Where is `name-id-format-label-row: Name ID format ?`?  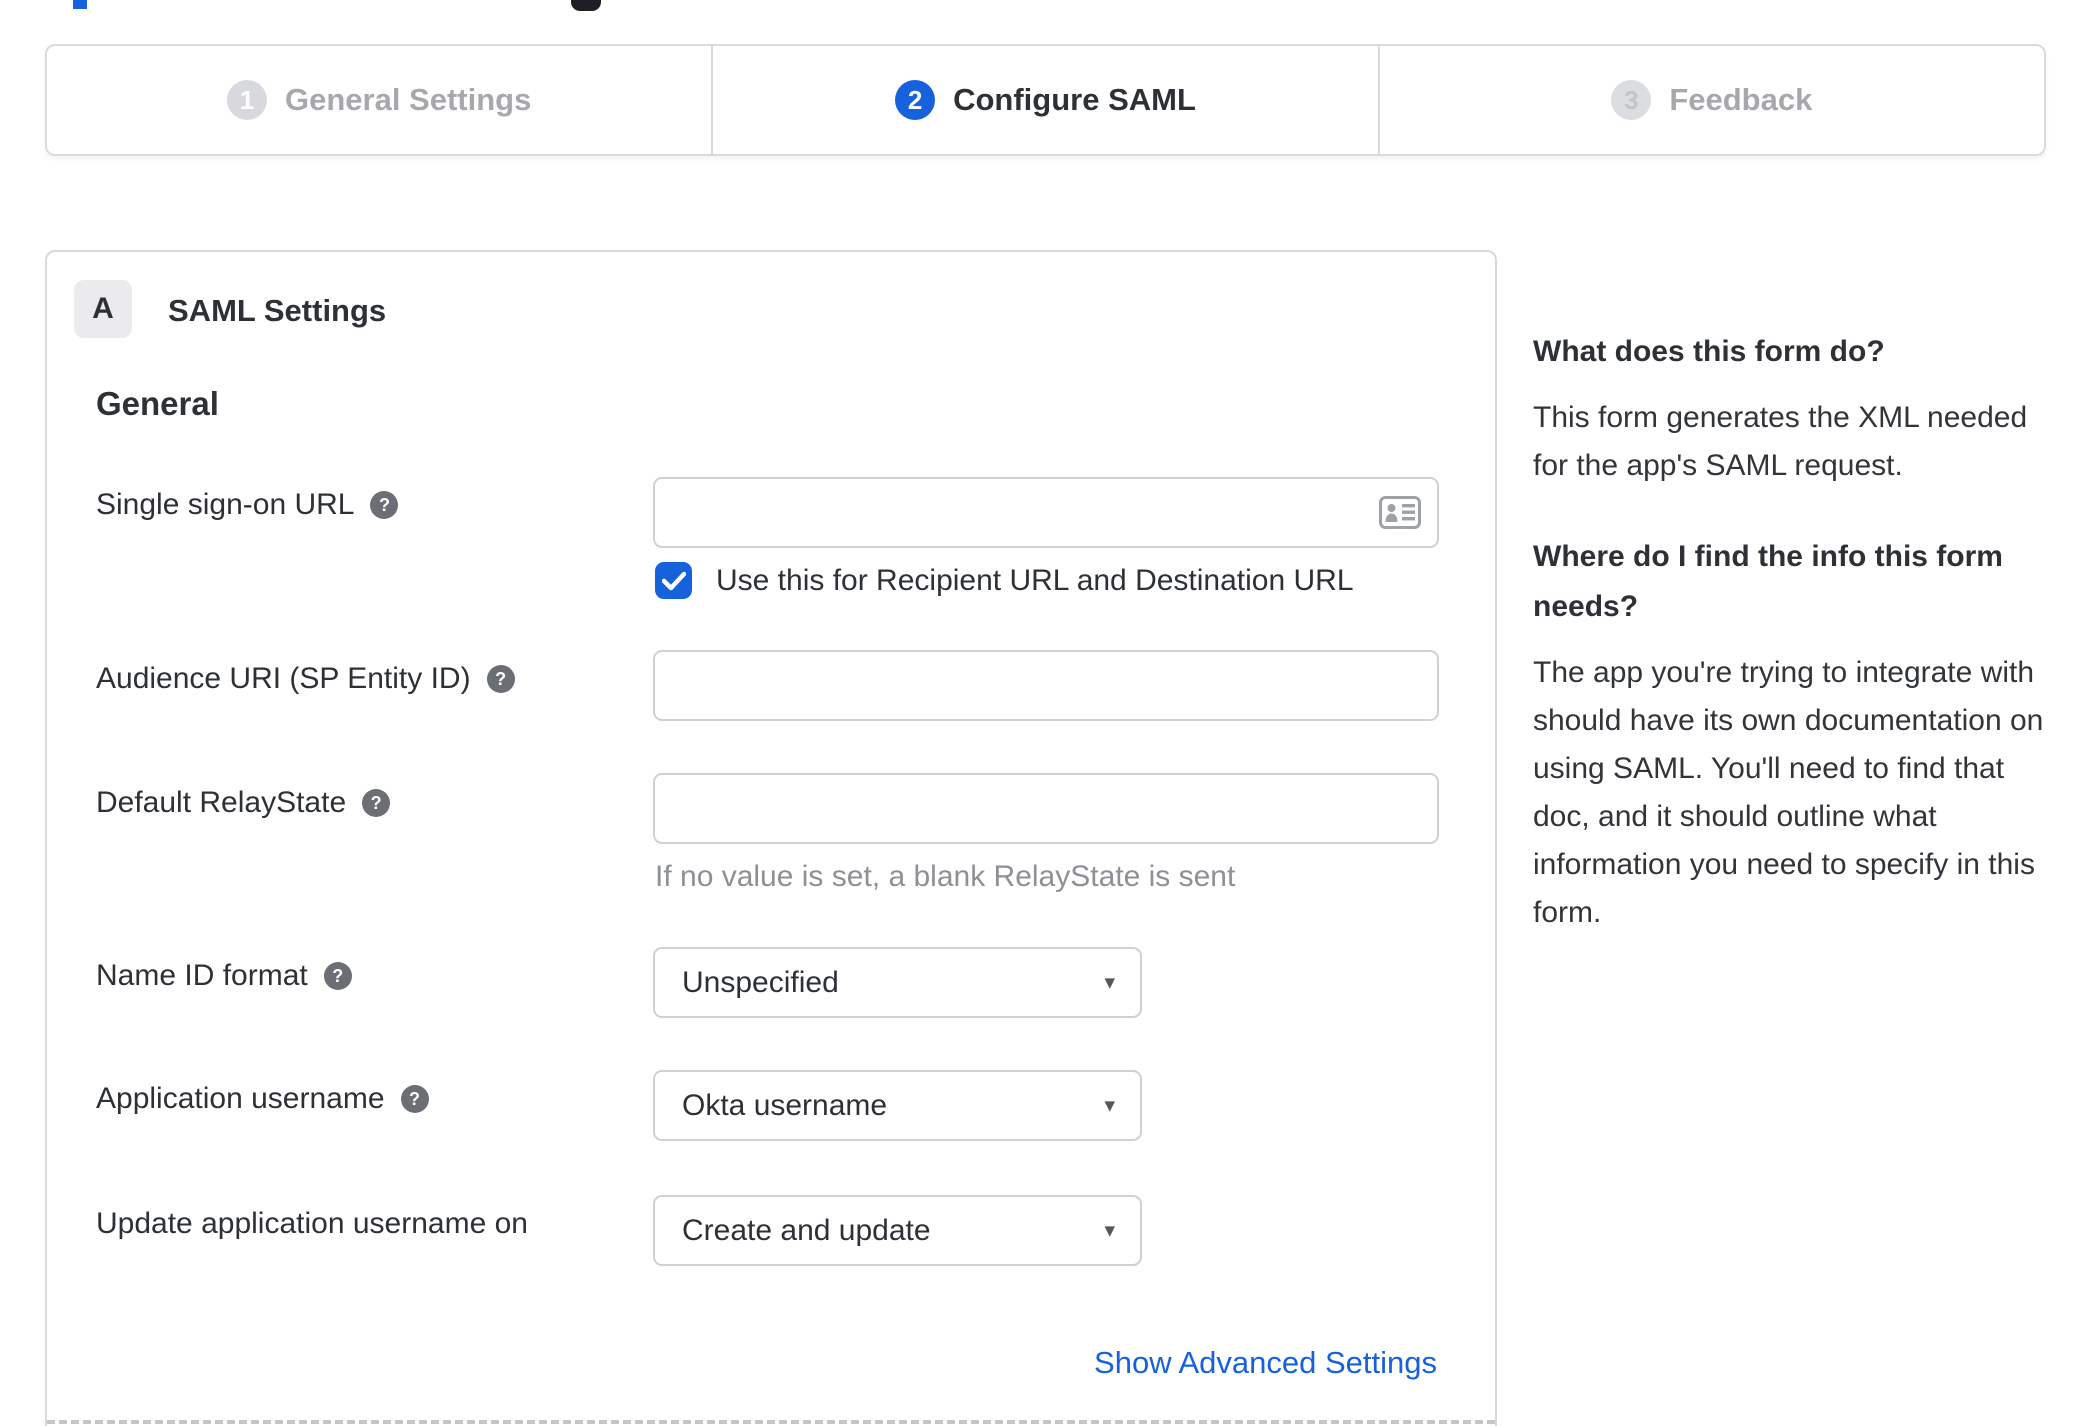
name-id-format-label-row: Name ID format ? is located at coordinates (224, 976).